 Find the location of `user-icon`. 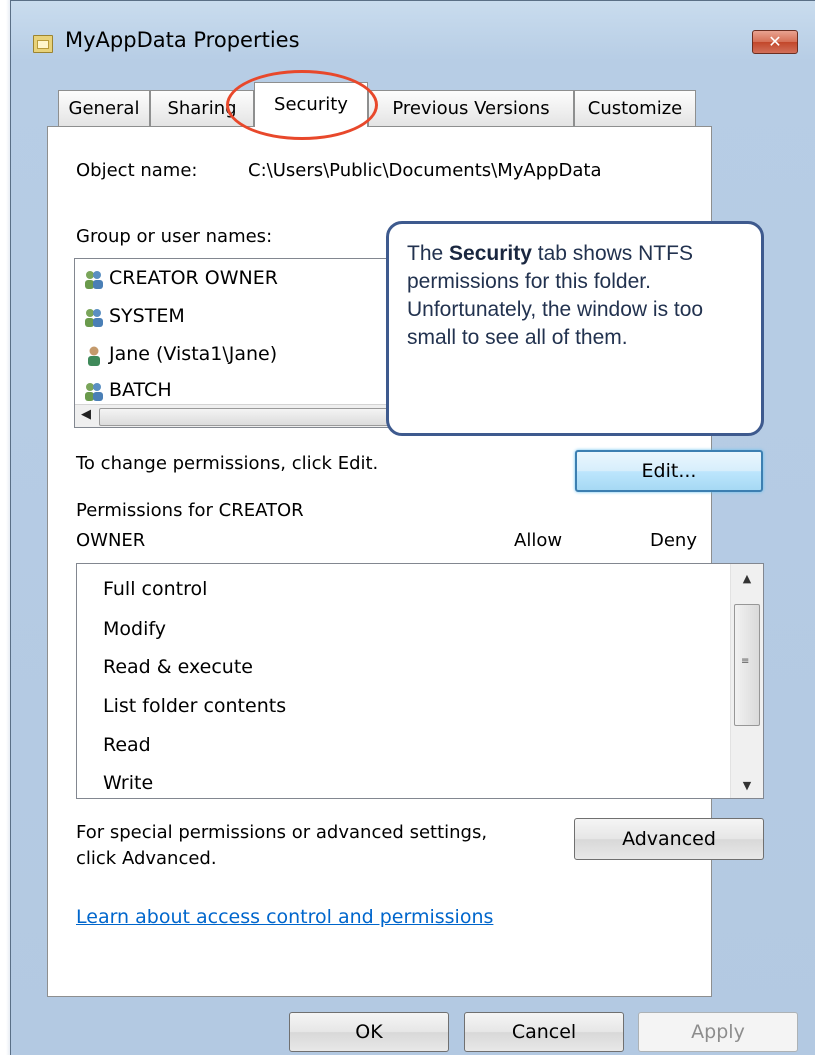

user-icon is located at coordinates (94, 356).